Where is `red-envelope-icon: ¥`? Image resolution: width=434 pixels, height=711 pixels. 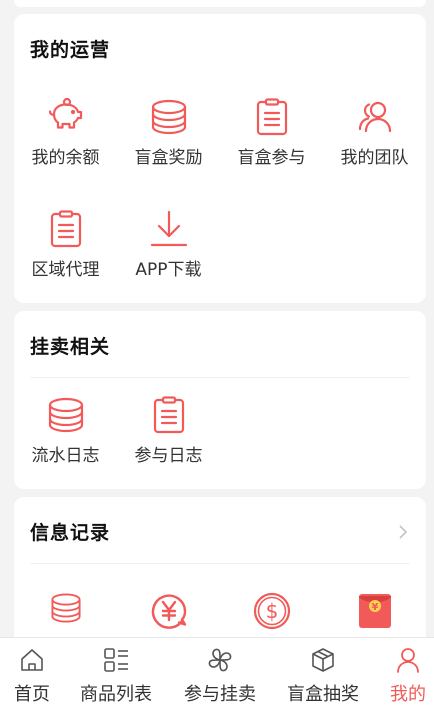
red-envelope-icon: ¥ is located at coordinates (374, 611).